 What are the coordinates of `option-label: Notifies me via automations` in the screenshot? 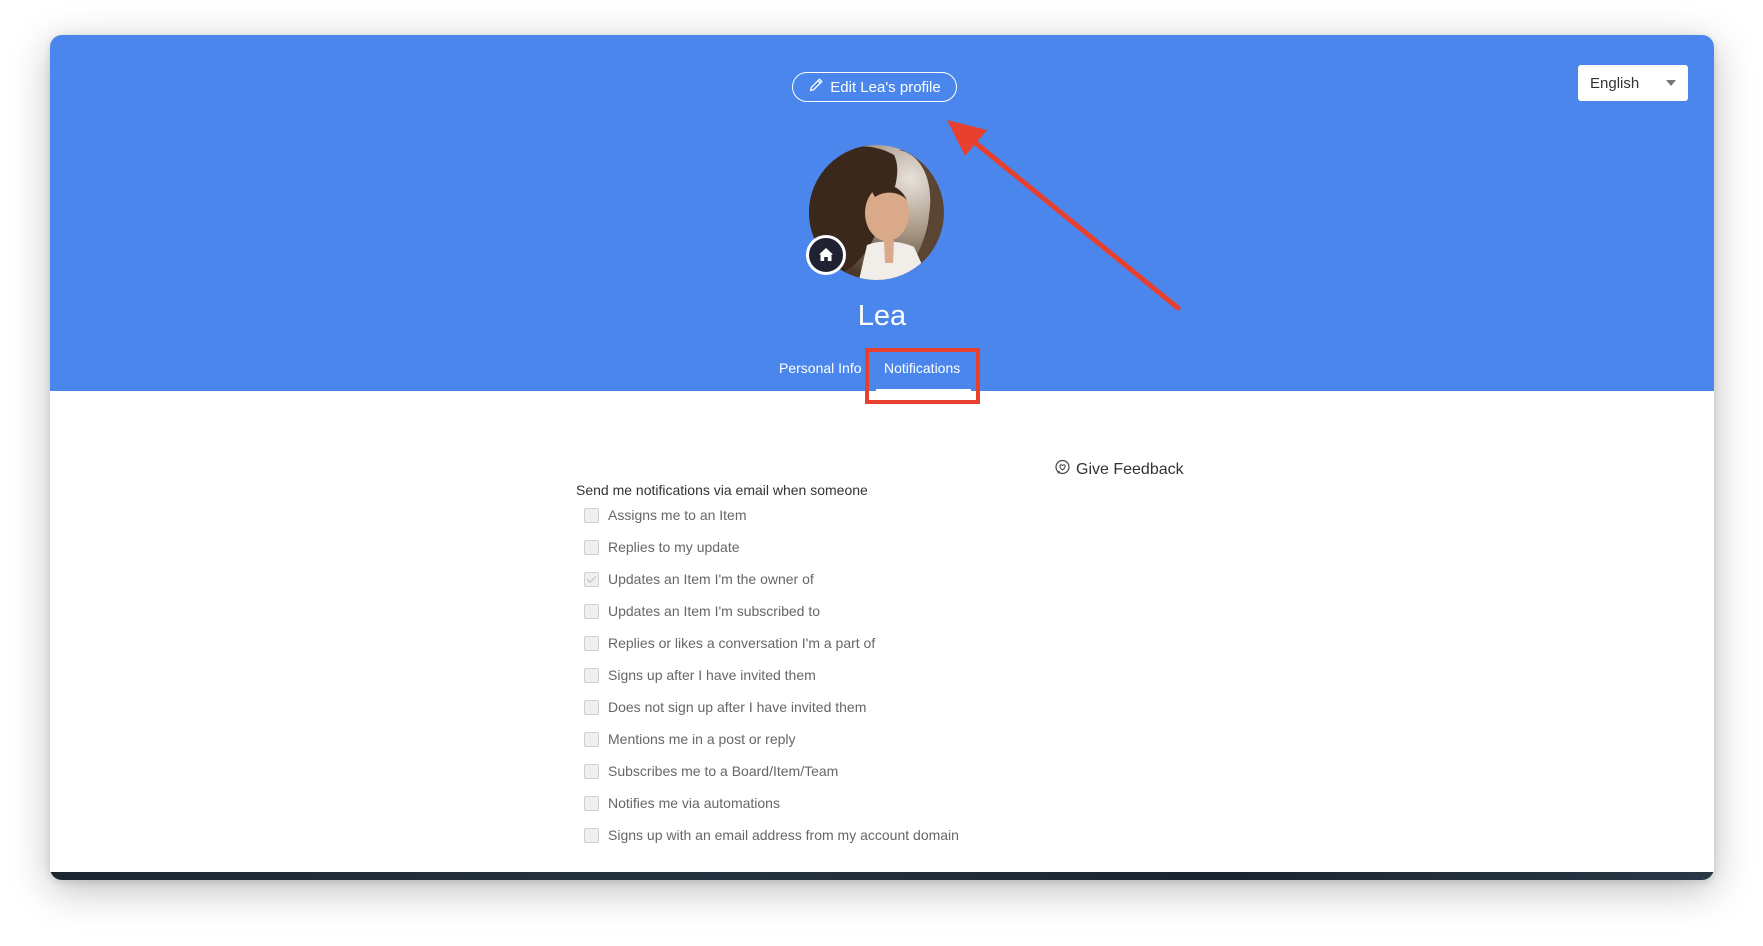 It's located at (694, 803).